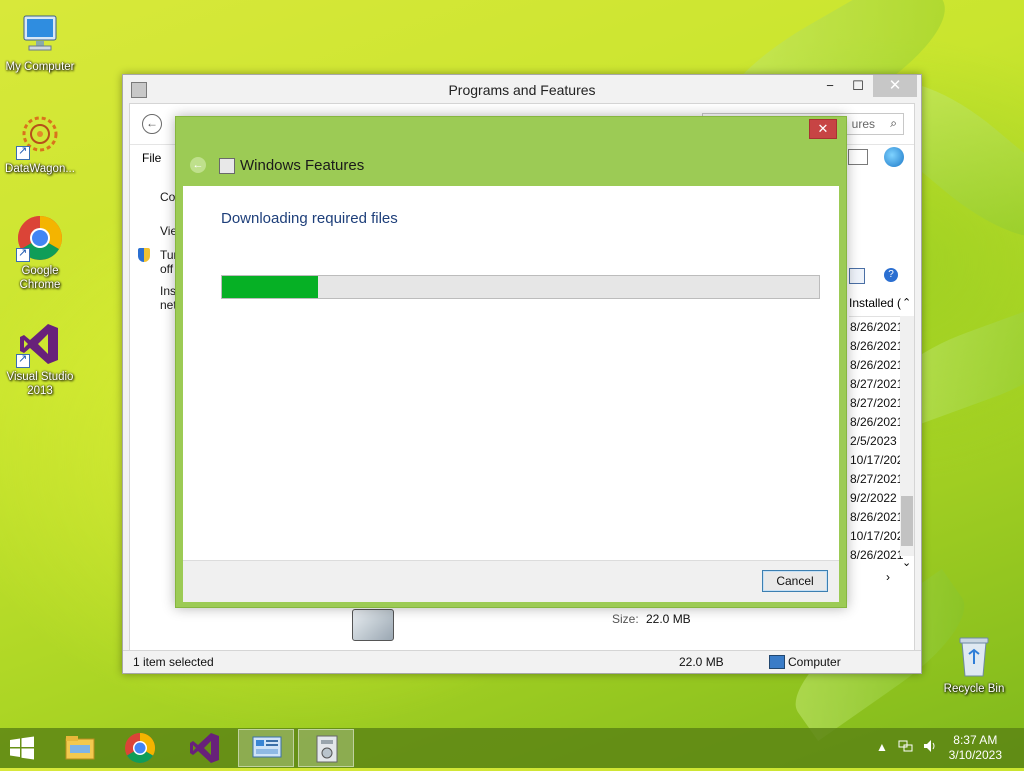  I want to click on left-pane-link: off, so click(166, 269).